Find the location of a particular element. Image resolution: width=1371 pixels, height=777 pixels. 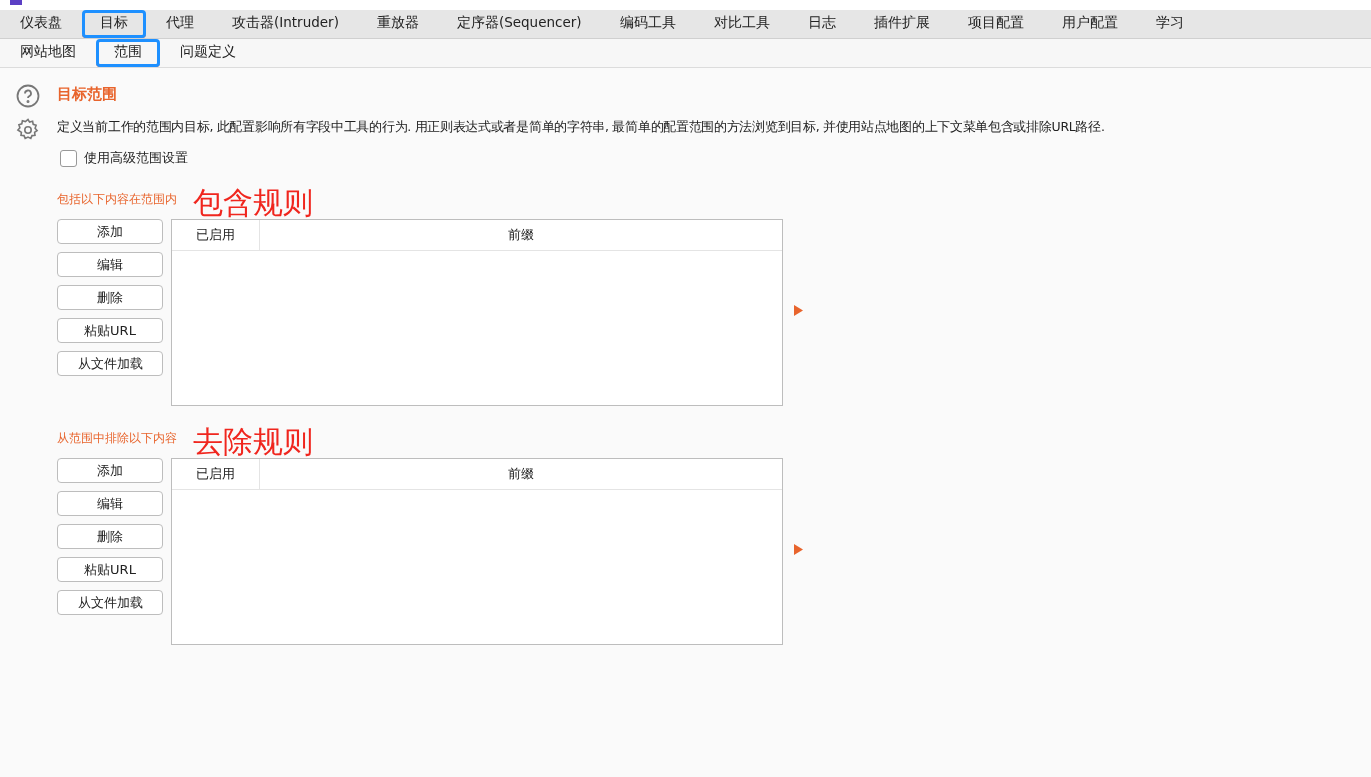

checkbox-label: 使用高级范围设置 is located at coordinates (136, 158).